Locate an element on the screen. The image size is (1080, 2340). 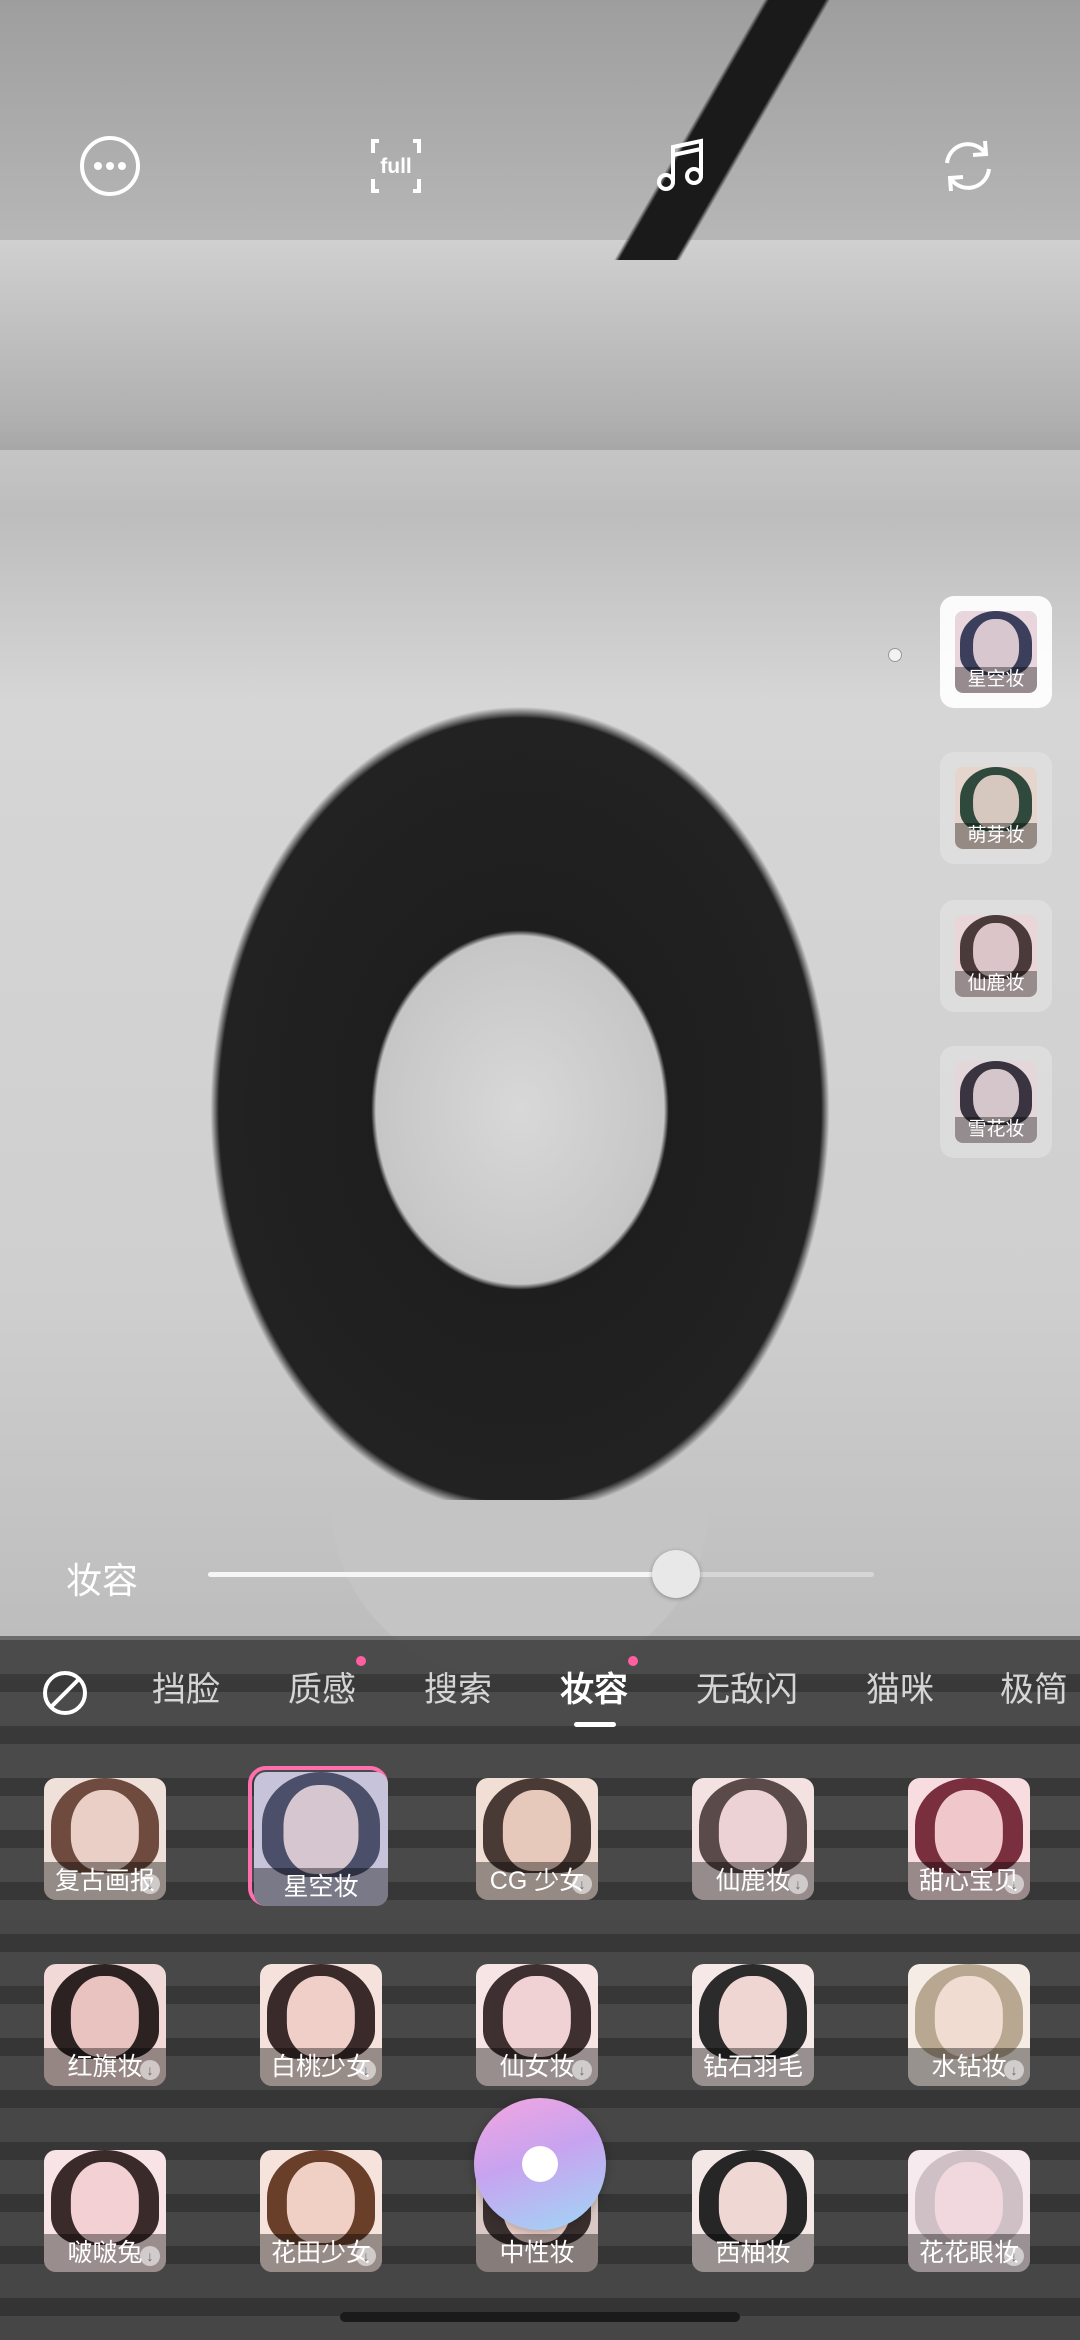
aspect-frame-icon: full is located at coordinates (396, 166).